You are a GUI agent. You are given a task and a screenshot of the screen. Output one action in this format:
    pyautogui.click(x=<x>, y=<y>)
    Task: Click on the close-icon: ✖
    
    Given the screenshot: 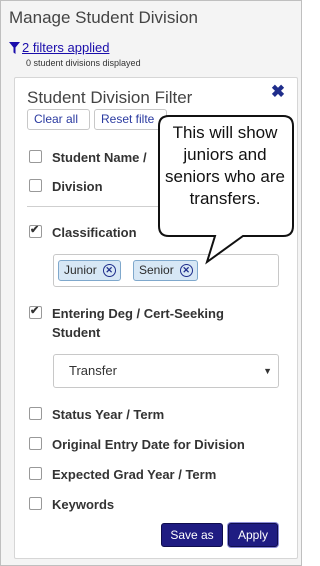 What is the action you would take?
    pyautogui.click(x=278, y=92)
    